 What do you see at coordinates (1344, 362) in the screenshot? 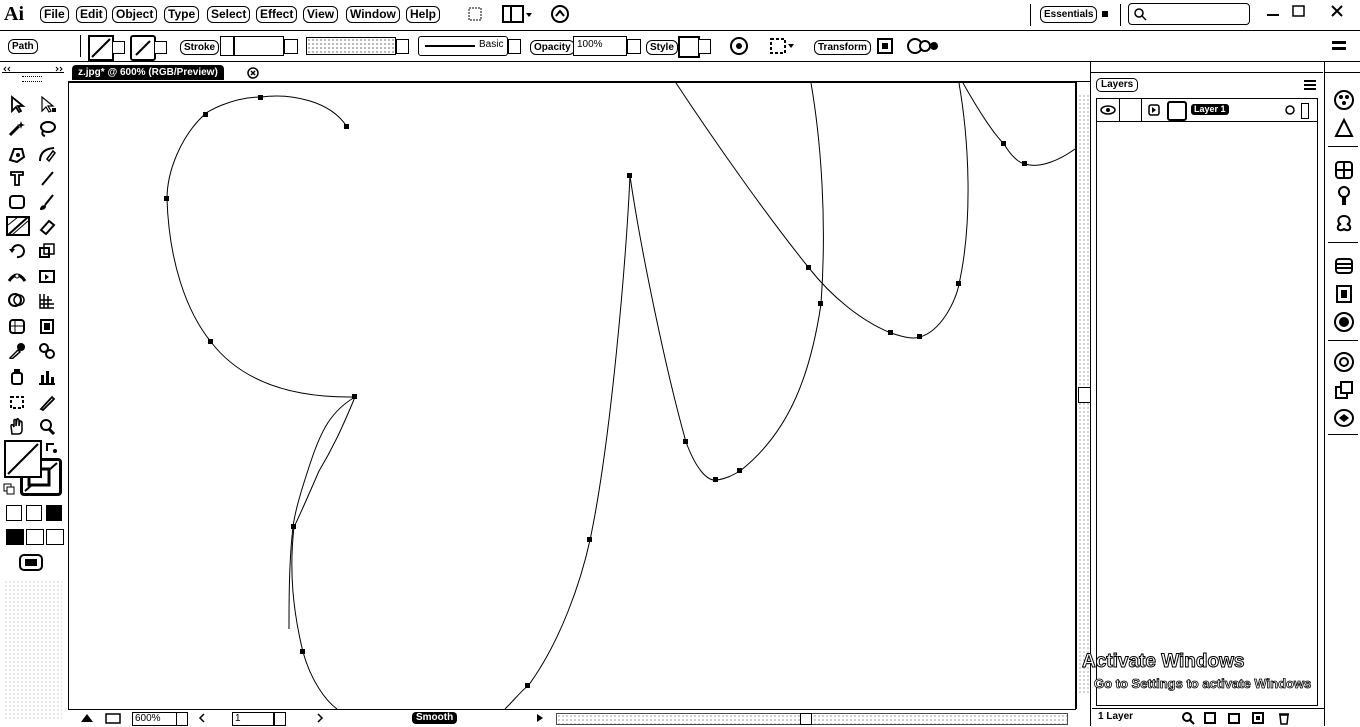
I see `appearance-icon` at bounding box center [1344, 362].